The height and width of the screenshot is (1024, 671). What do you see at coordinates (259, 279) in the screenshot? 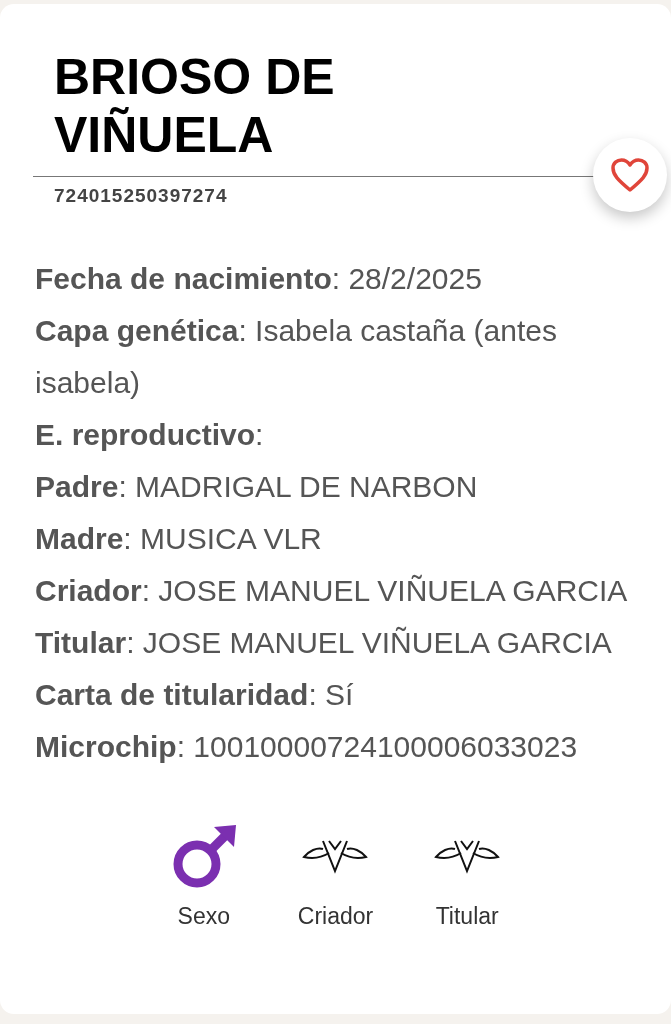
I see `info-line: Fecha de nacimiento: 28/2/2025` at bounding box center [259, 279].